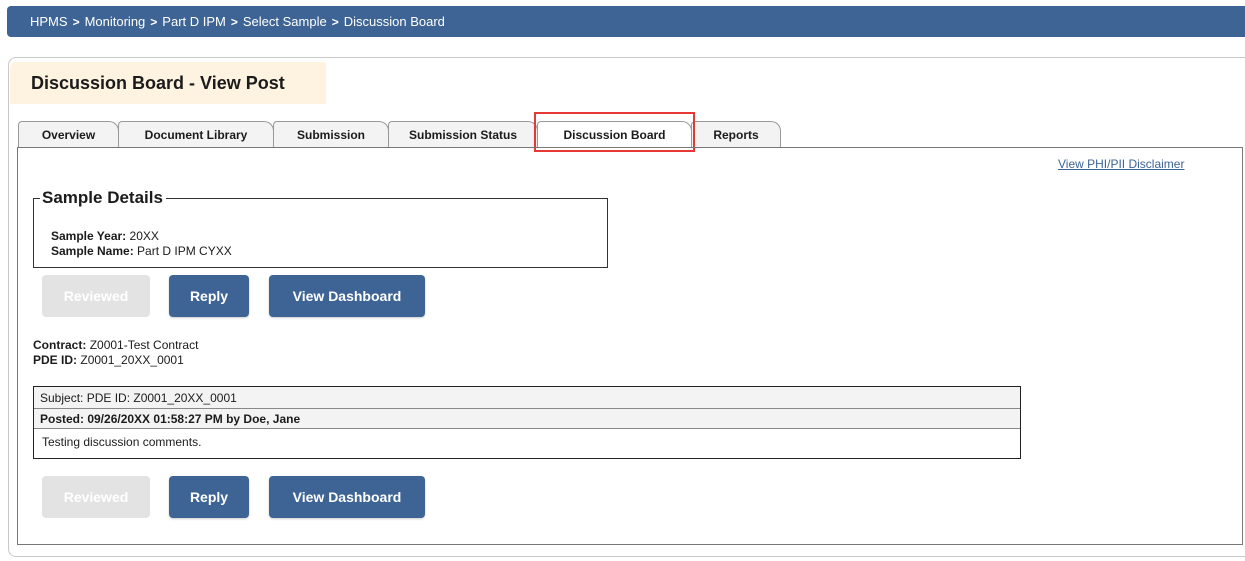 The width and height of the screenshot is (1245, 561). What do you see at coordinates (89, 236) in the screenshot?
I see `sample-year-label: Sample Year:` at bounding box center [89, 236].